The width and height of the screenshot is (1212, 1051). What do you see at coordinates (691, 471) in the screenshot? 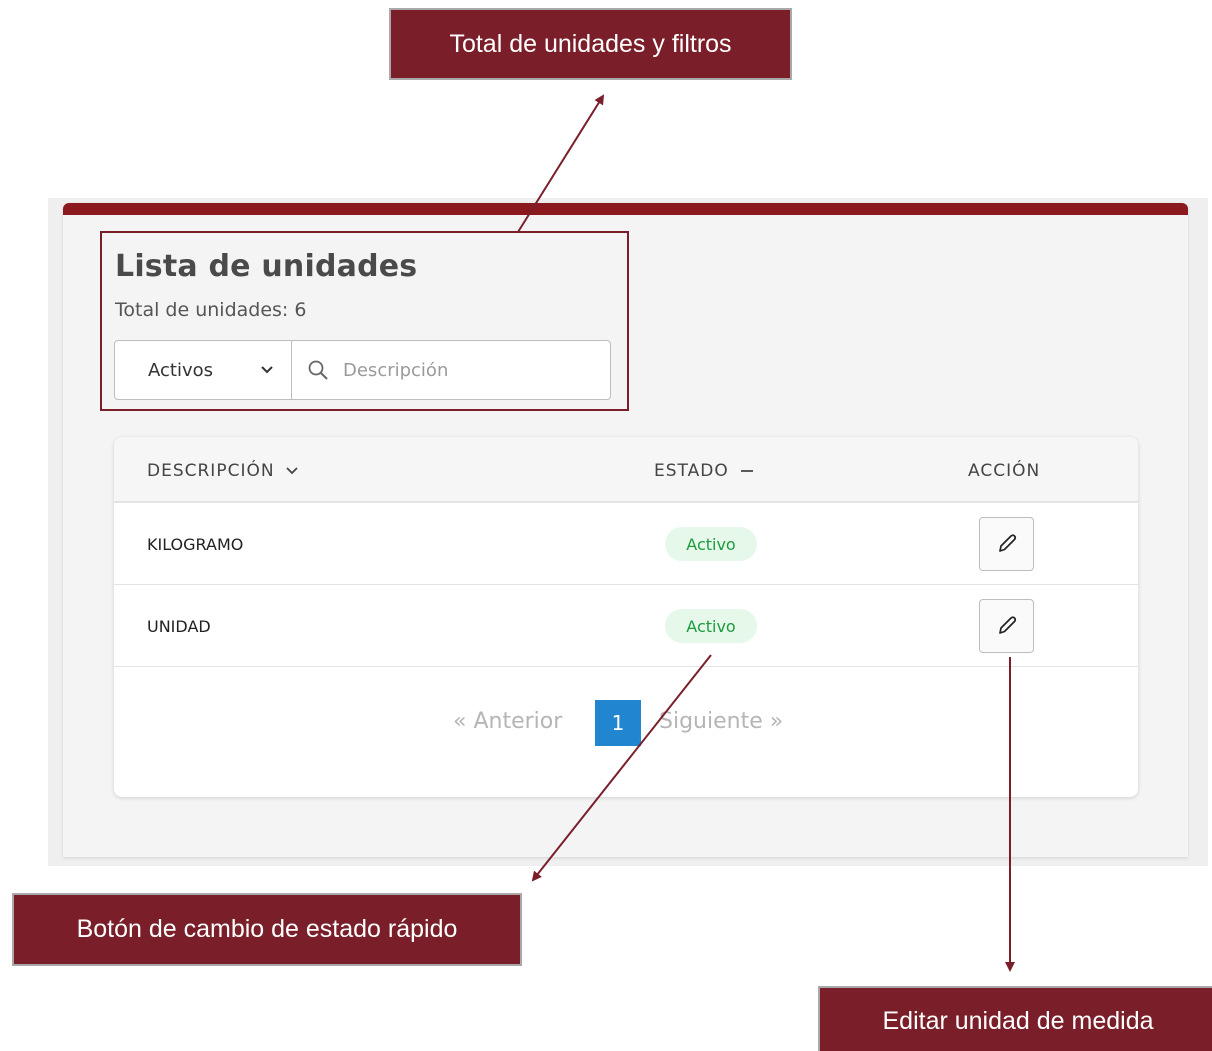
I see `column-status-label: ESTADO` at bounding box center [691, 471].